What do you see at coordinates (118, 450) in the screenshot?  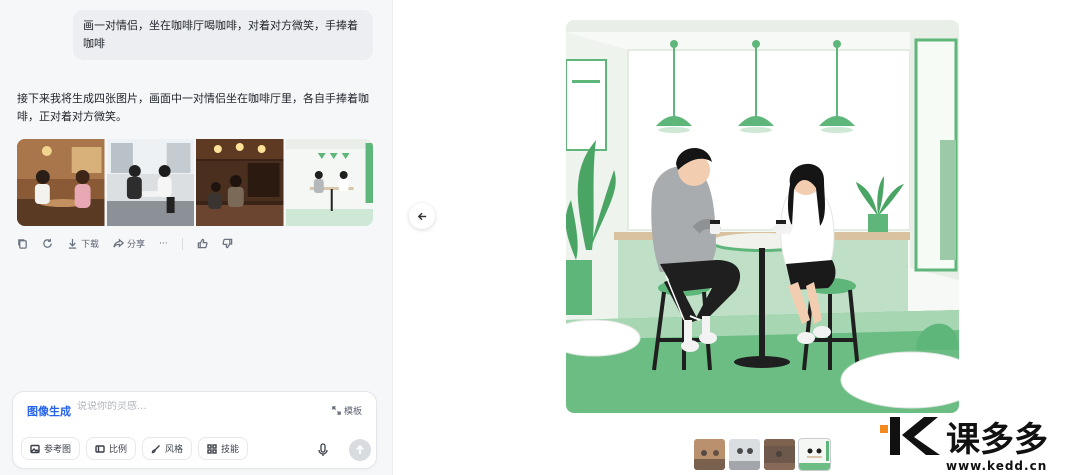 I see `ratio-label: 比例` at bounding box center [118, 450].